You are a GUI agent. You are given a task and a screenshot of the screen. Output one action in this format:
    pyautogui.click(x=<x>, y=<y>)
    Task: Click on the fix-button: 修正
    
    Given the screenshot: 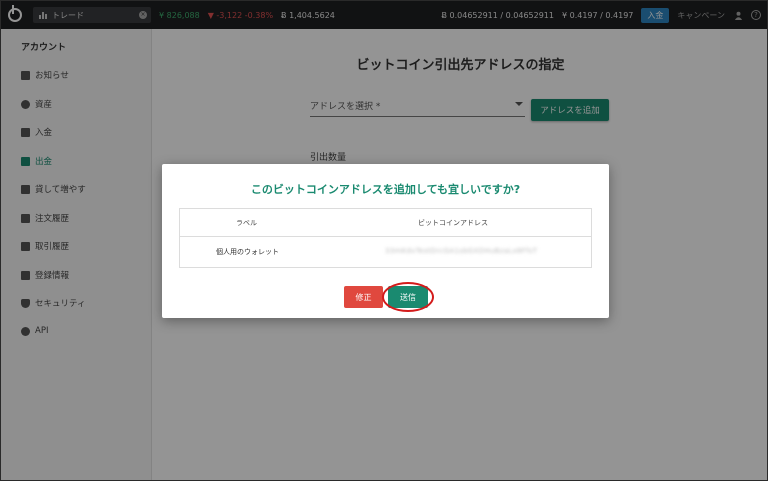 What is the action you would take?
    pyautogui.click(x=363, y=297)
    